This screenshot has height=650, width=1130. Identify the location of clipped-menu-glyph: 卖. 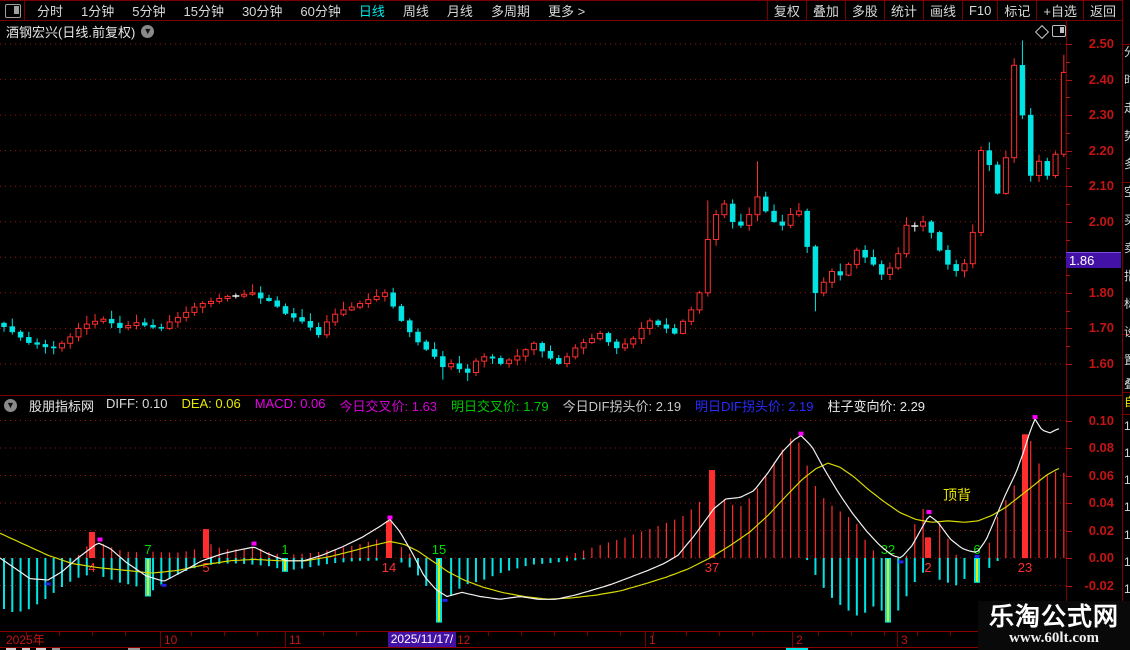
(1127, 248).